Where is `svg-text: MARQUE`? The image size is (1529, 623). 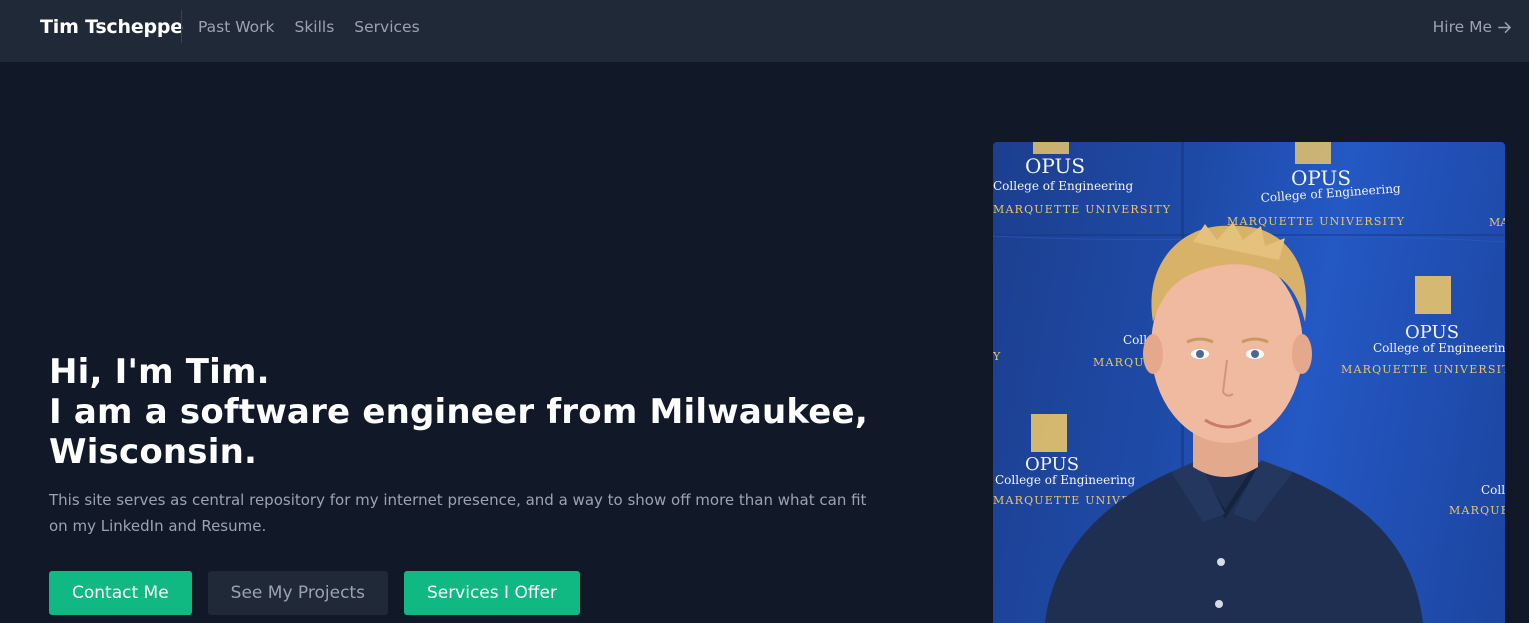
svg-text: MARQUE is located at coordinates (1477, 510).